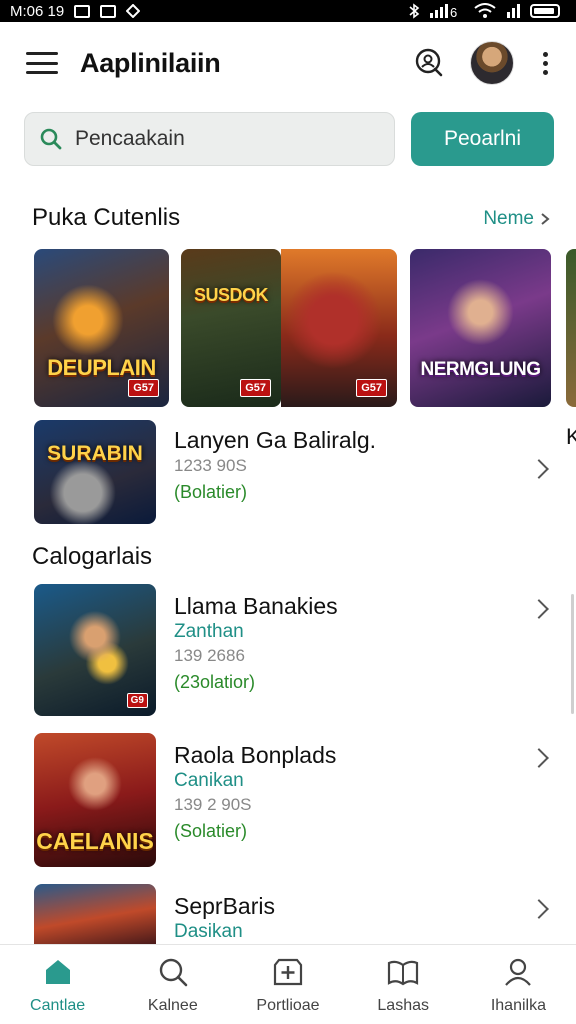 This screenshot has width=576, height=1024. Describe the element at coordinates (42, 63) in the screenshot. I see `menu-icon` at that location.